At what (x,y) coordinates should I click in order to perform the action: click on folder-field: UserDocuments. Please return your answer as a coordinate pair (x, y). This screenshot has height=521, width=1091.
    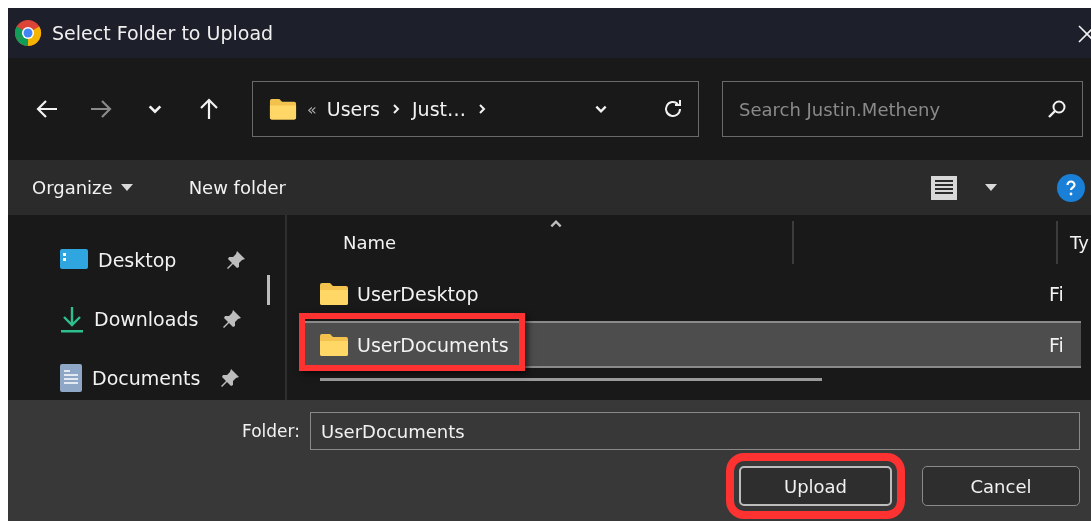
    Looking at the image, I should click on (695, 431).